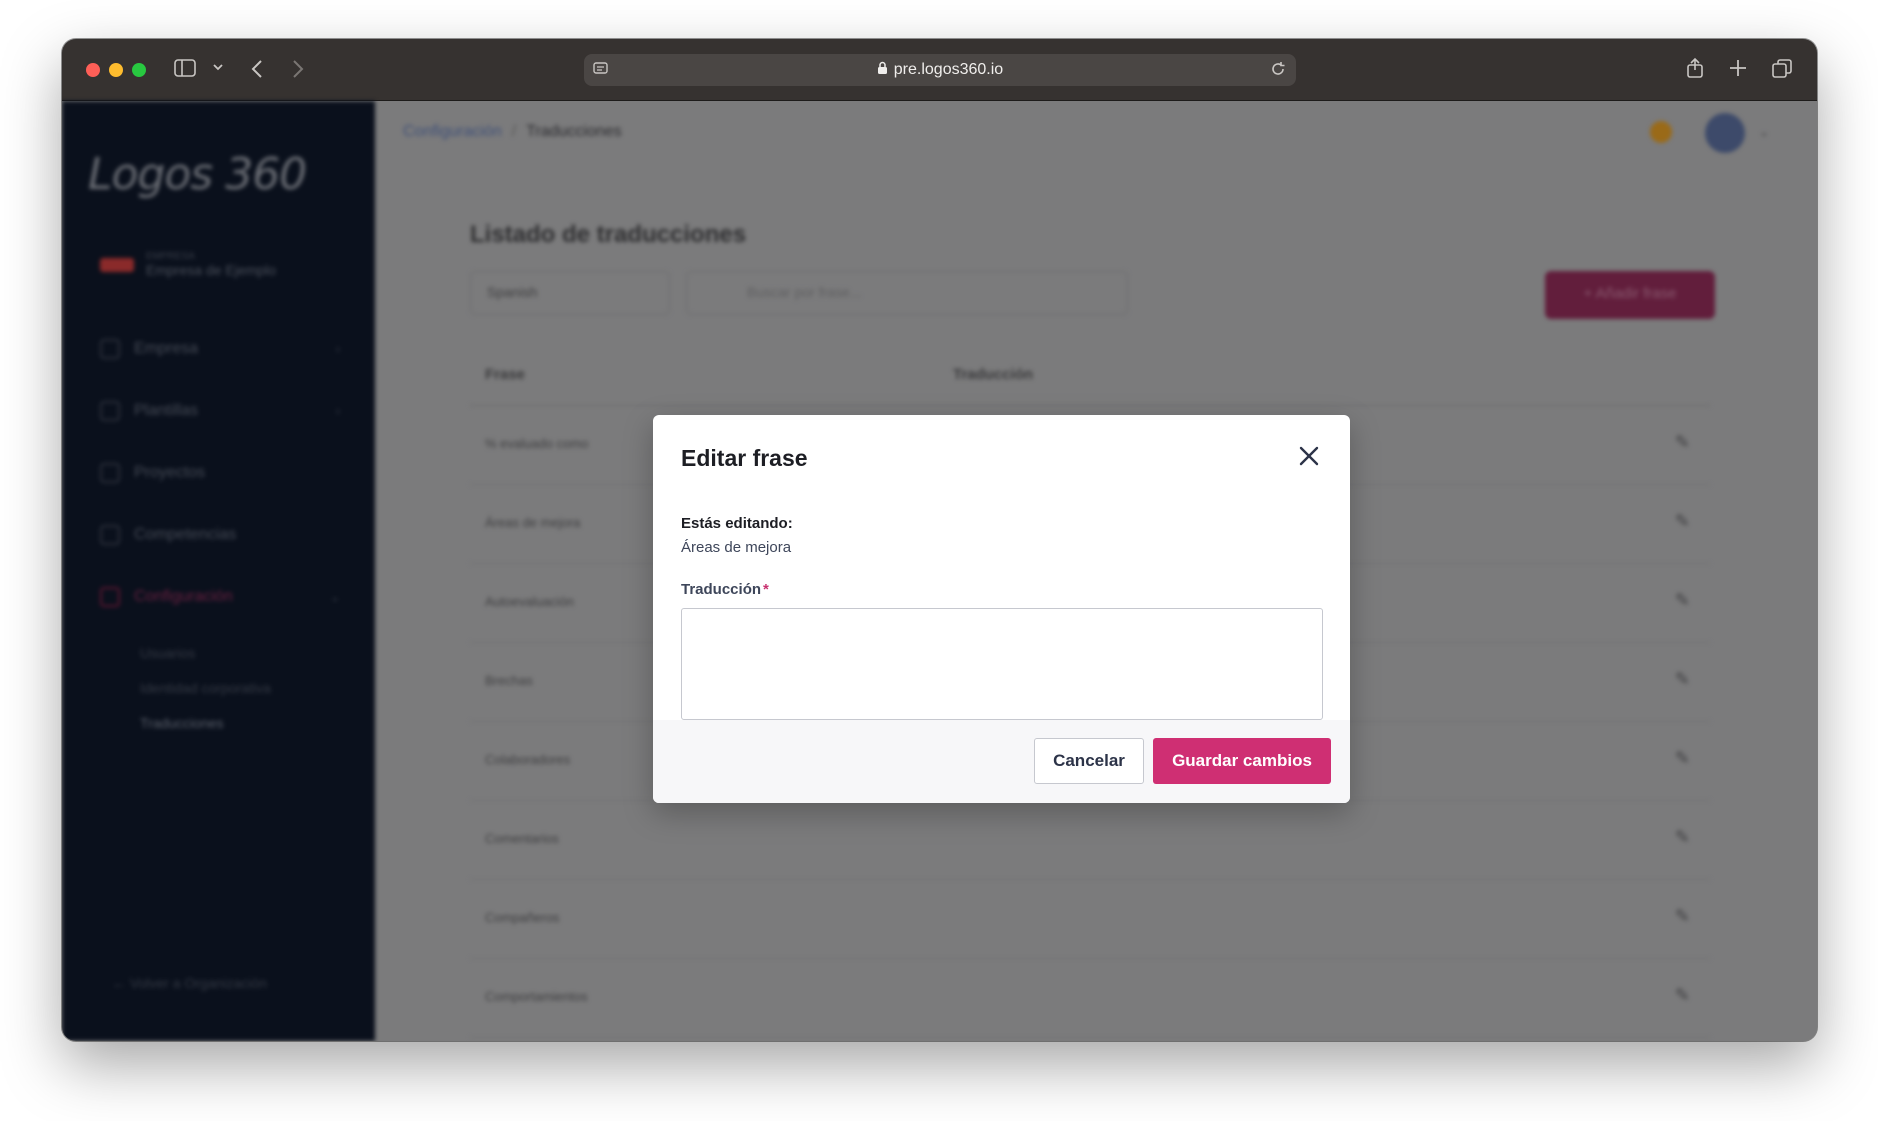 The image size is (1878, 1121). Describe the element at coordinates (737, 523) in the screenshot. I see `editing-label: Estás editando:` at that location.